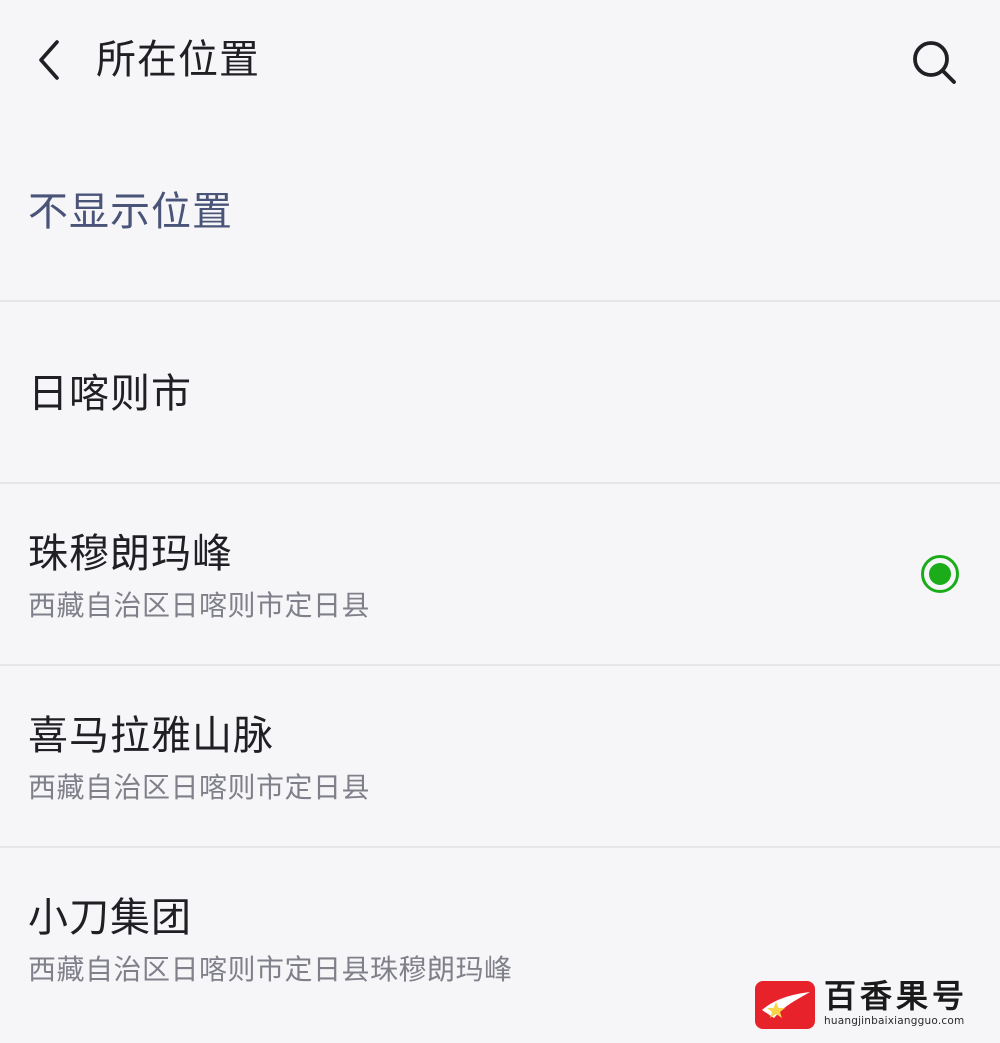 The image size is (1000, 1043). I want to click on location-name: 珠穆朗玛峰, so click(130, 554).